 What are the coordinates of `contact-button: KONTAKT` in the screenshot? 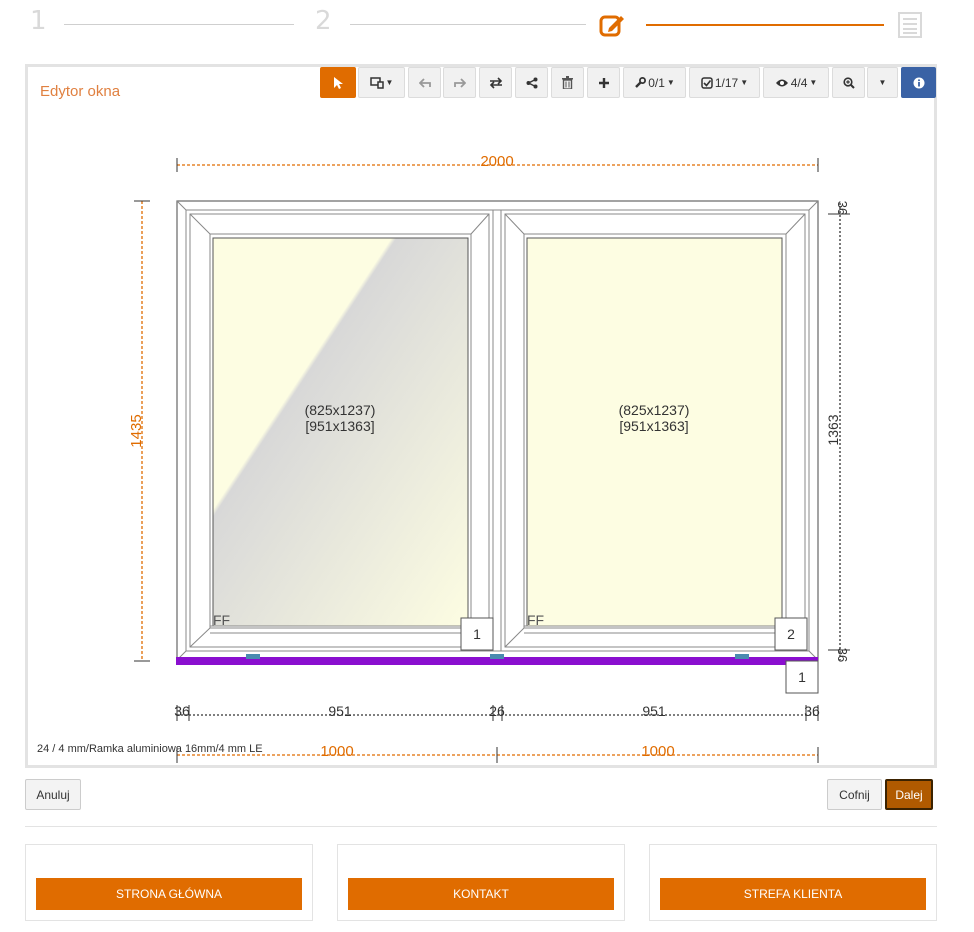 It's located at (481, 894).